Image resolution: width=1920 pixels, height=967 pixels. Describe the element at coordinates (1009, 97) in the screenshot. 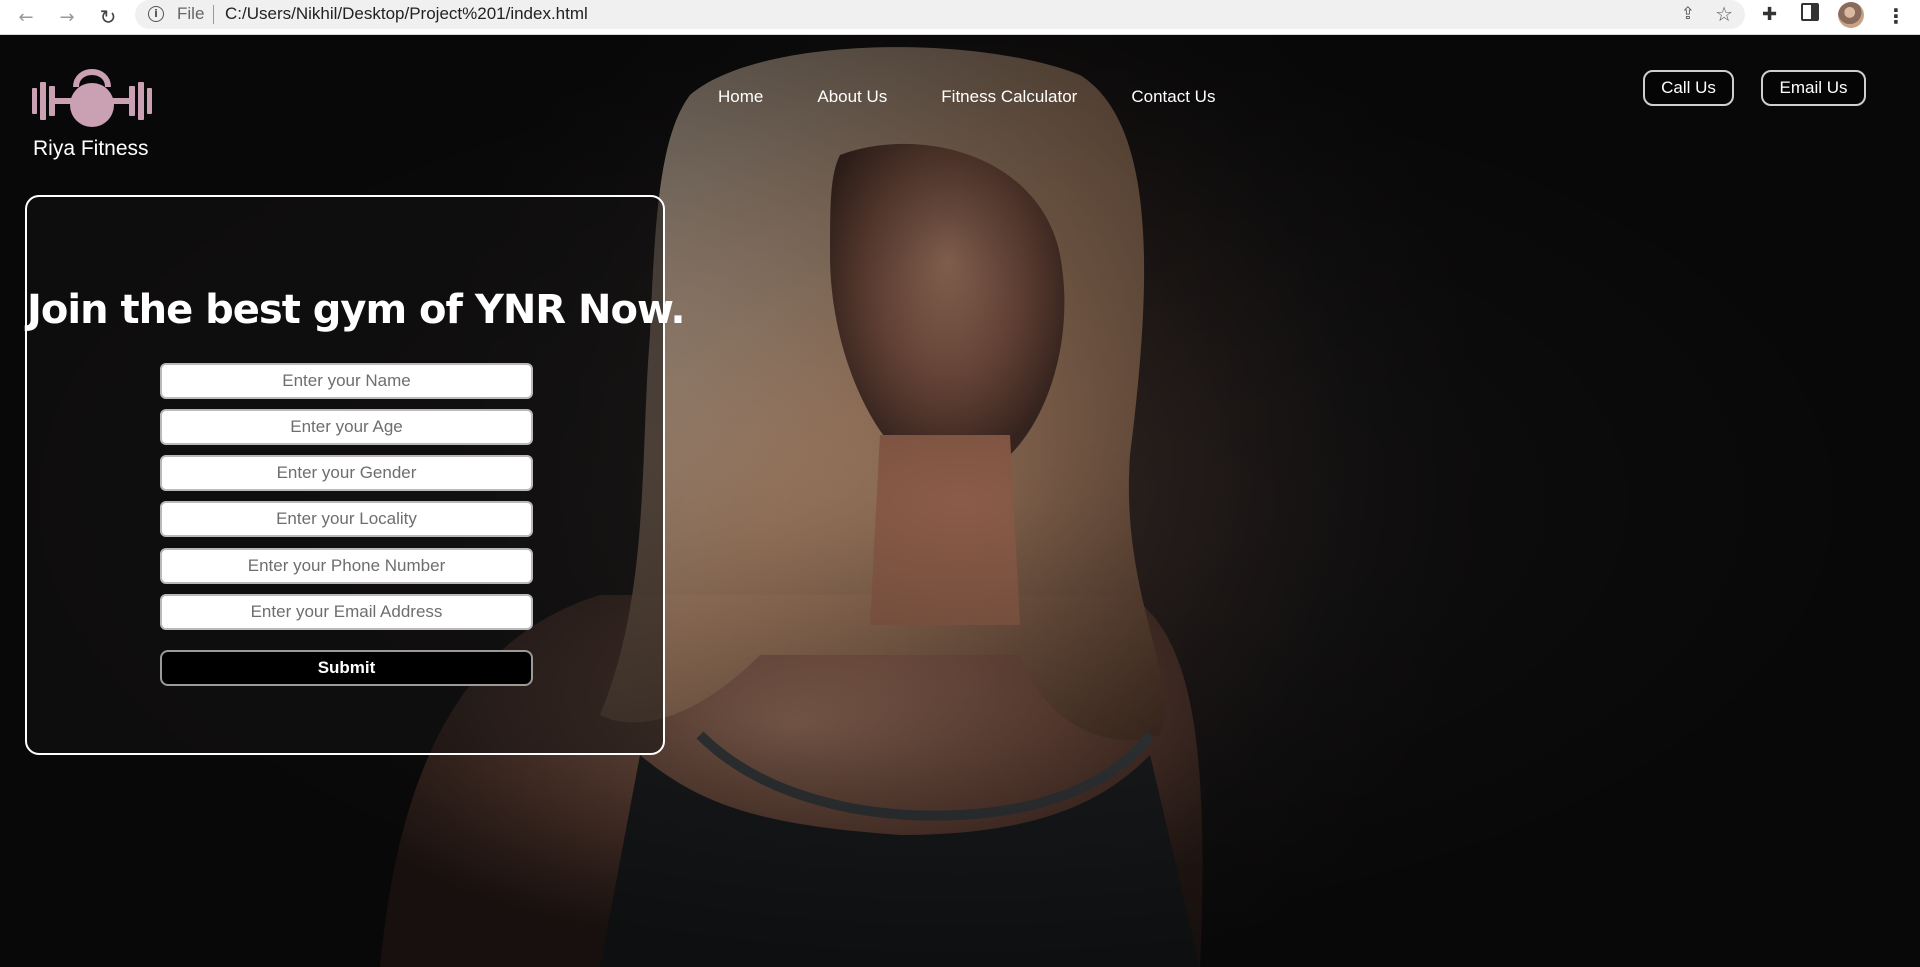

I see `nav-fitness-calculator: Fitness Calculator` at that location.